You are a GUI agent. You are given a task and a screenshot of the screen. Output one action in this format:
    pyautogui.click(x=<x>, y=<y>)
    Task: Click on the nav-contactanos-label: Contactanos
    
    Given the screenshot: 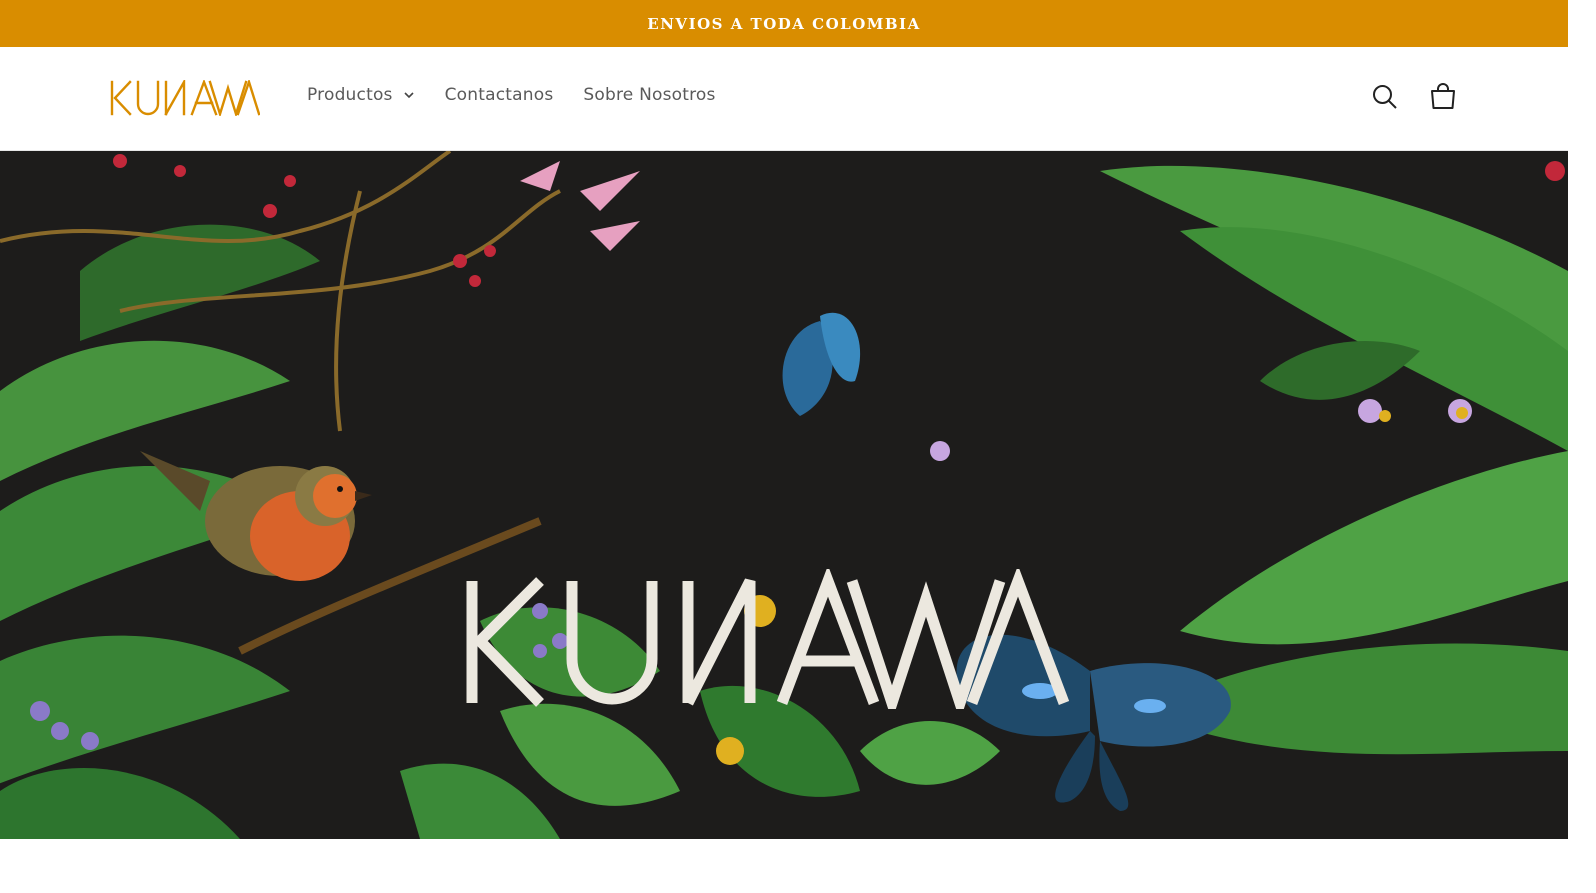 What is the action you would take?
    pyautogui.click(x=499, y=95)
    